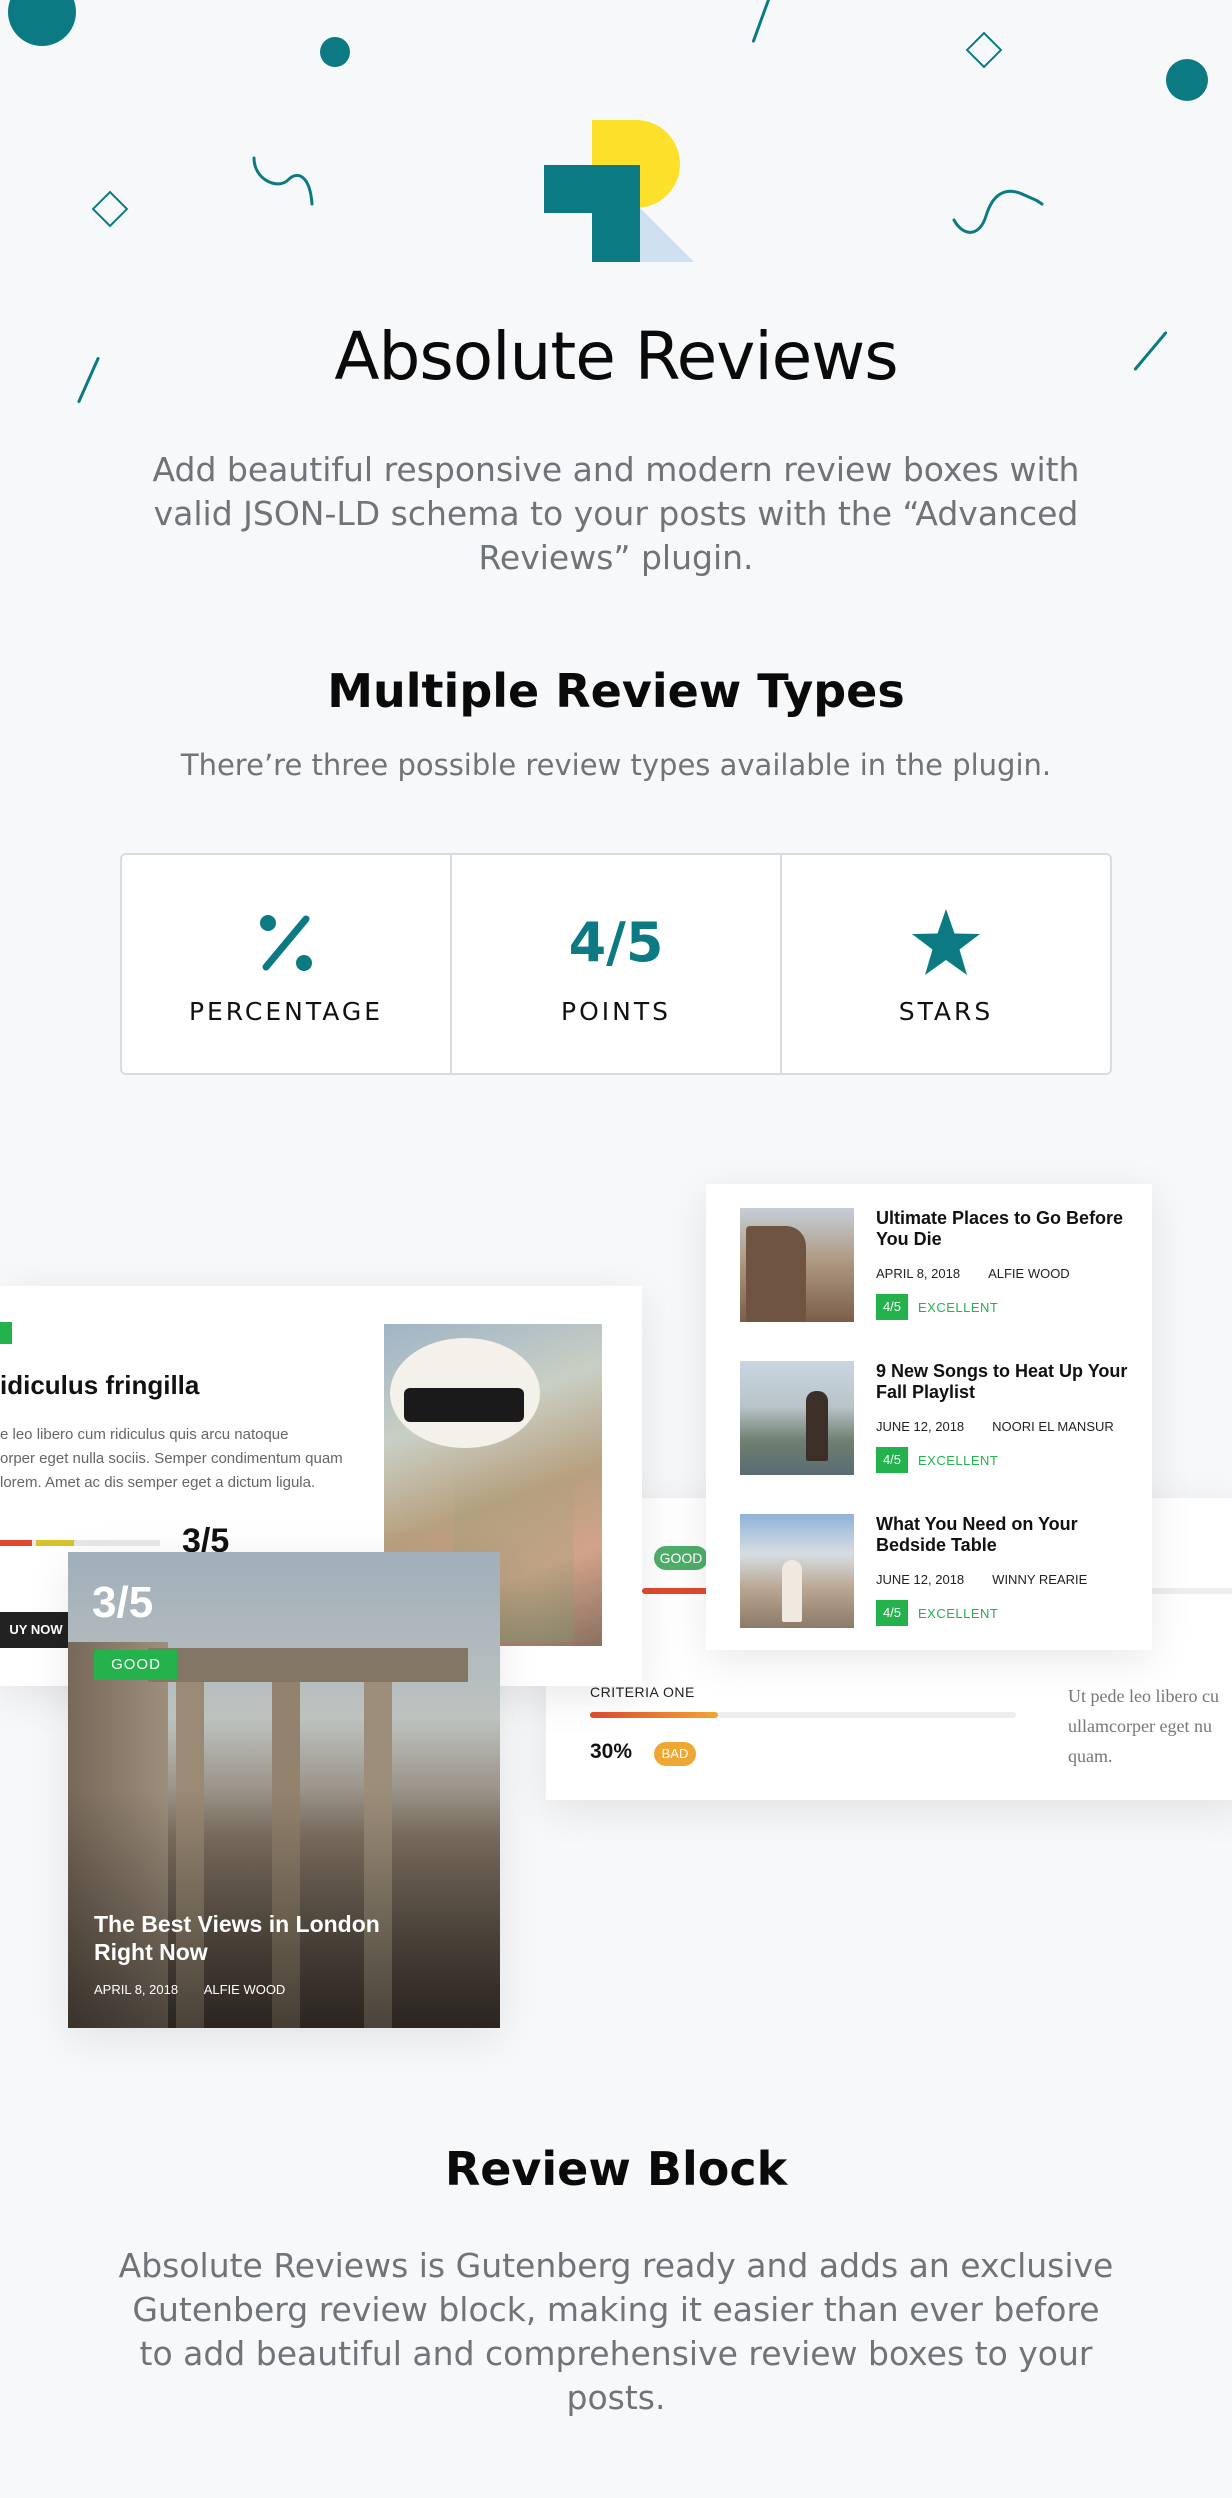  I want to click on review-type-label: PERCENTAGE, so click(286, 1011).